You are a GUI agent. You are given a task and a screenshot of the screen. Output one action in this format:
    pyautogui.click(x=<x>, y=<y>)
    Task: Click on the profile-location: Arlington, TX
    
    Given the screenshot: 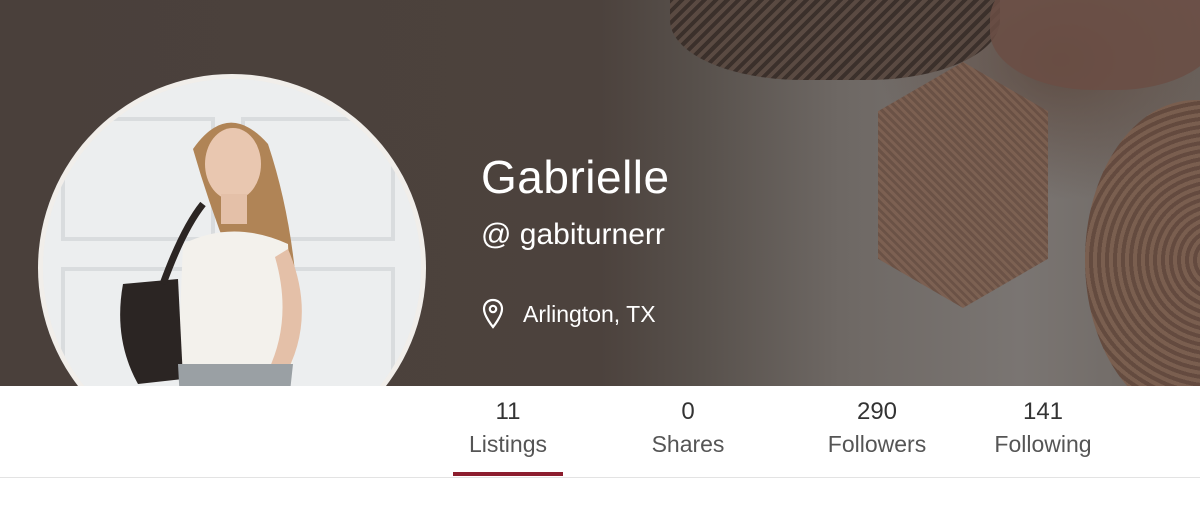 What is the action you would take?
    pyautogui.click(x=568, y=314)
    